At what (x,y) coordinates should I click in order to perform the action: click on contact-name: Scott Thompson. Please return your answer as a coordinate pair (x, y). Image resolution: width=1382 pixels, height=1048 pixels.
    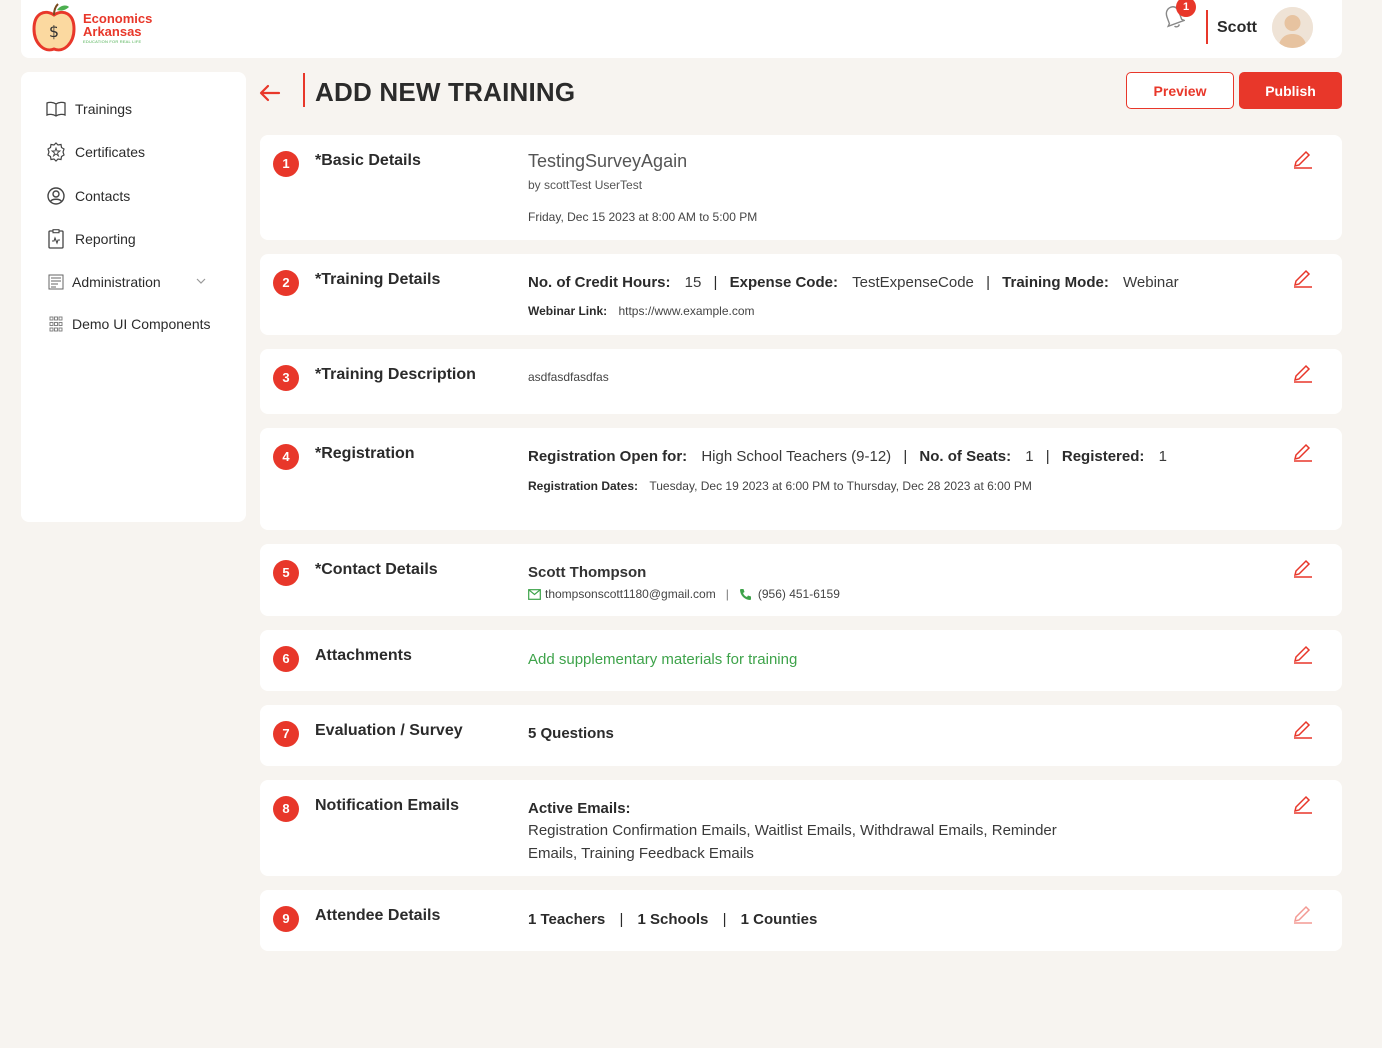
    Looking at the image, I should click on (587, 572).